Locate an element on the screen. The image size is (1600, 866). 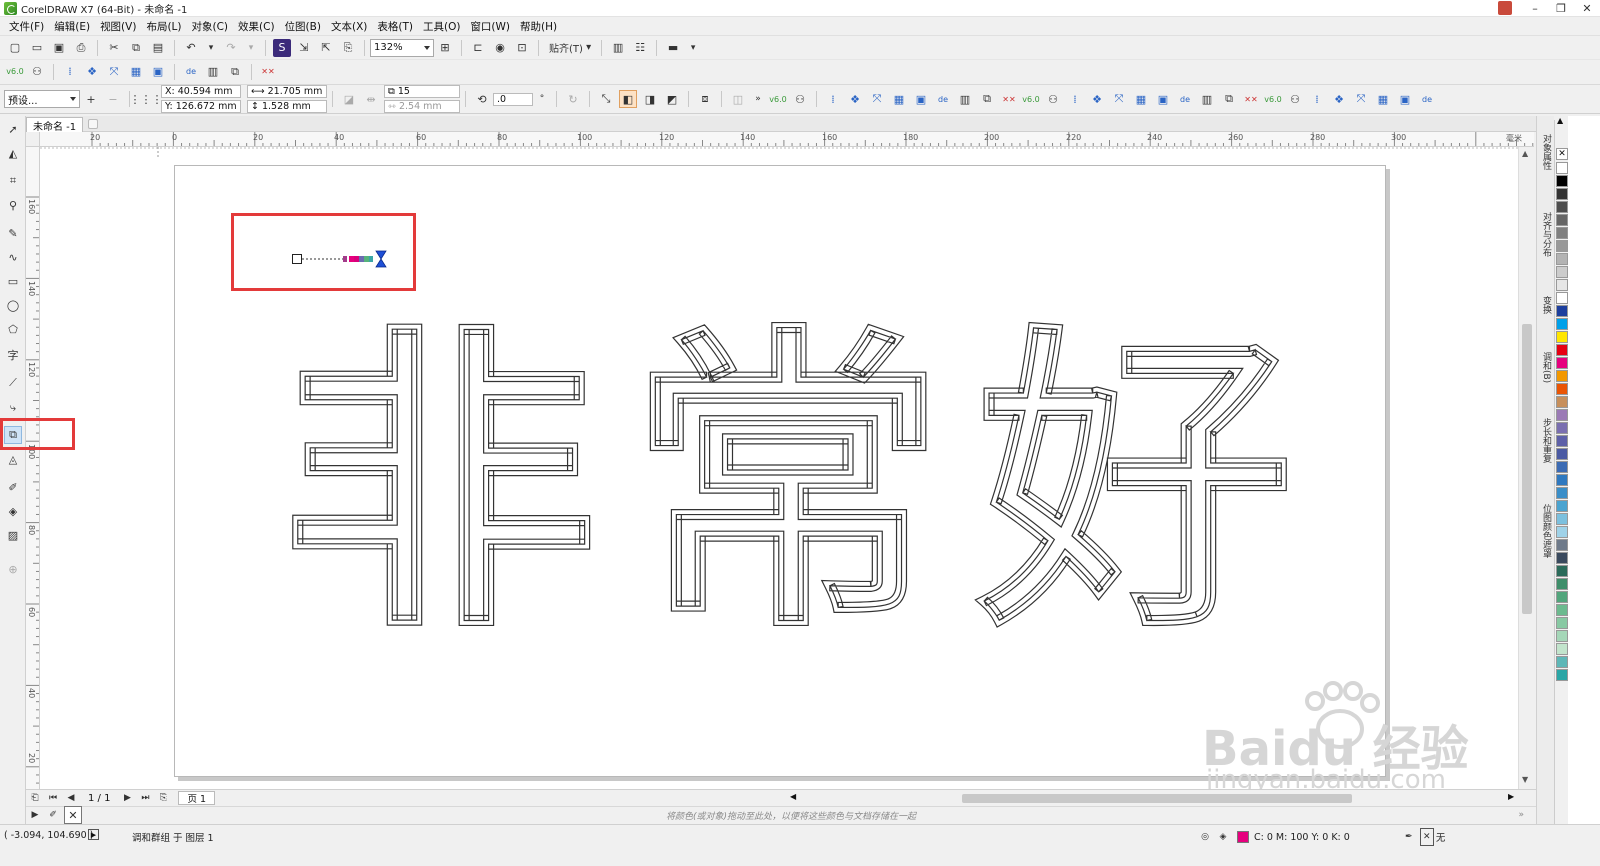
plugin-barcode-icon-3: ▥ is located at coordinates (1207, 99).